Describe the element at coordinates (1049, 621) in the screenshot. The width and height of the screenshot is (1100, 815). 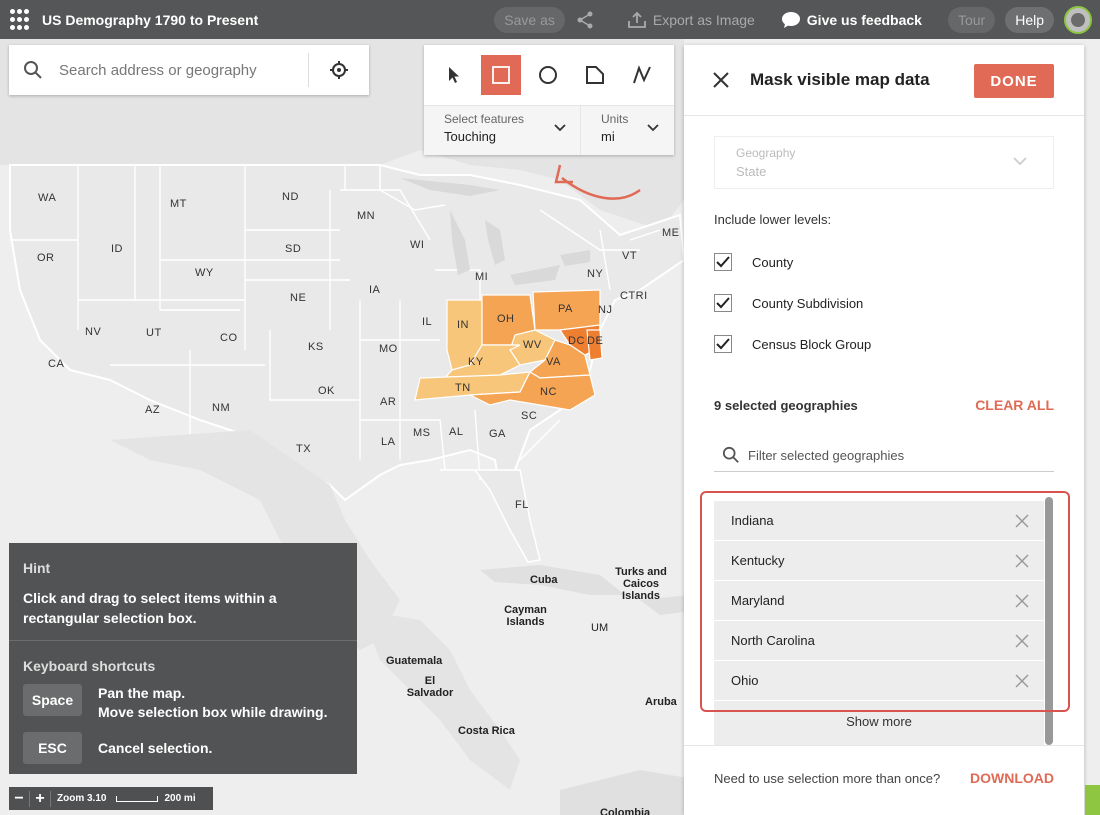
I see `list-scrollbar` at that location.